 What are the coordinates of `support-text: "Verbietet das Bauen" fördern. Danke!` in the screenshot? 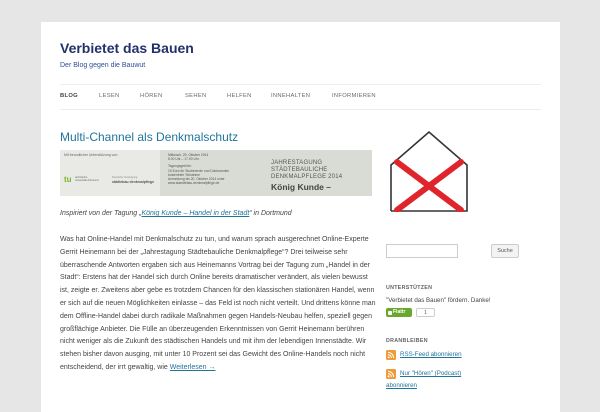 It's located at (438, 300).